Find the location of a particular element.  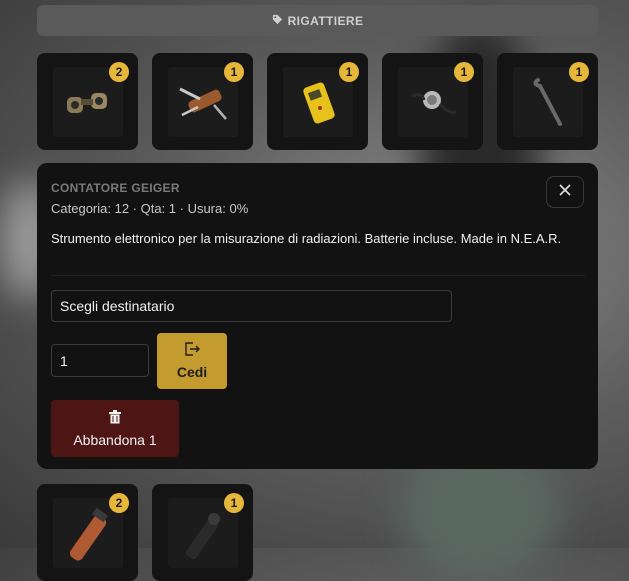

recipient-select: Scegli destinatario is located at coordinates (251, 306).